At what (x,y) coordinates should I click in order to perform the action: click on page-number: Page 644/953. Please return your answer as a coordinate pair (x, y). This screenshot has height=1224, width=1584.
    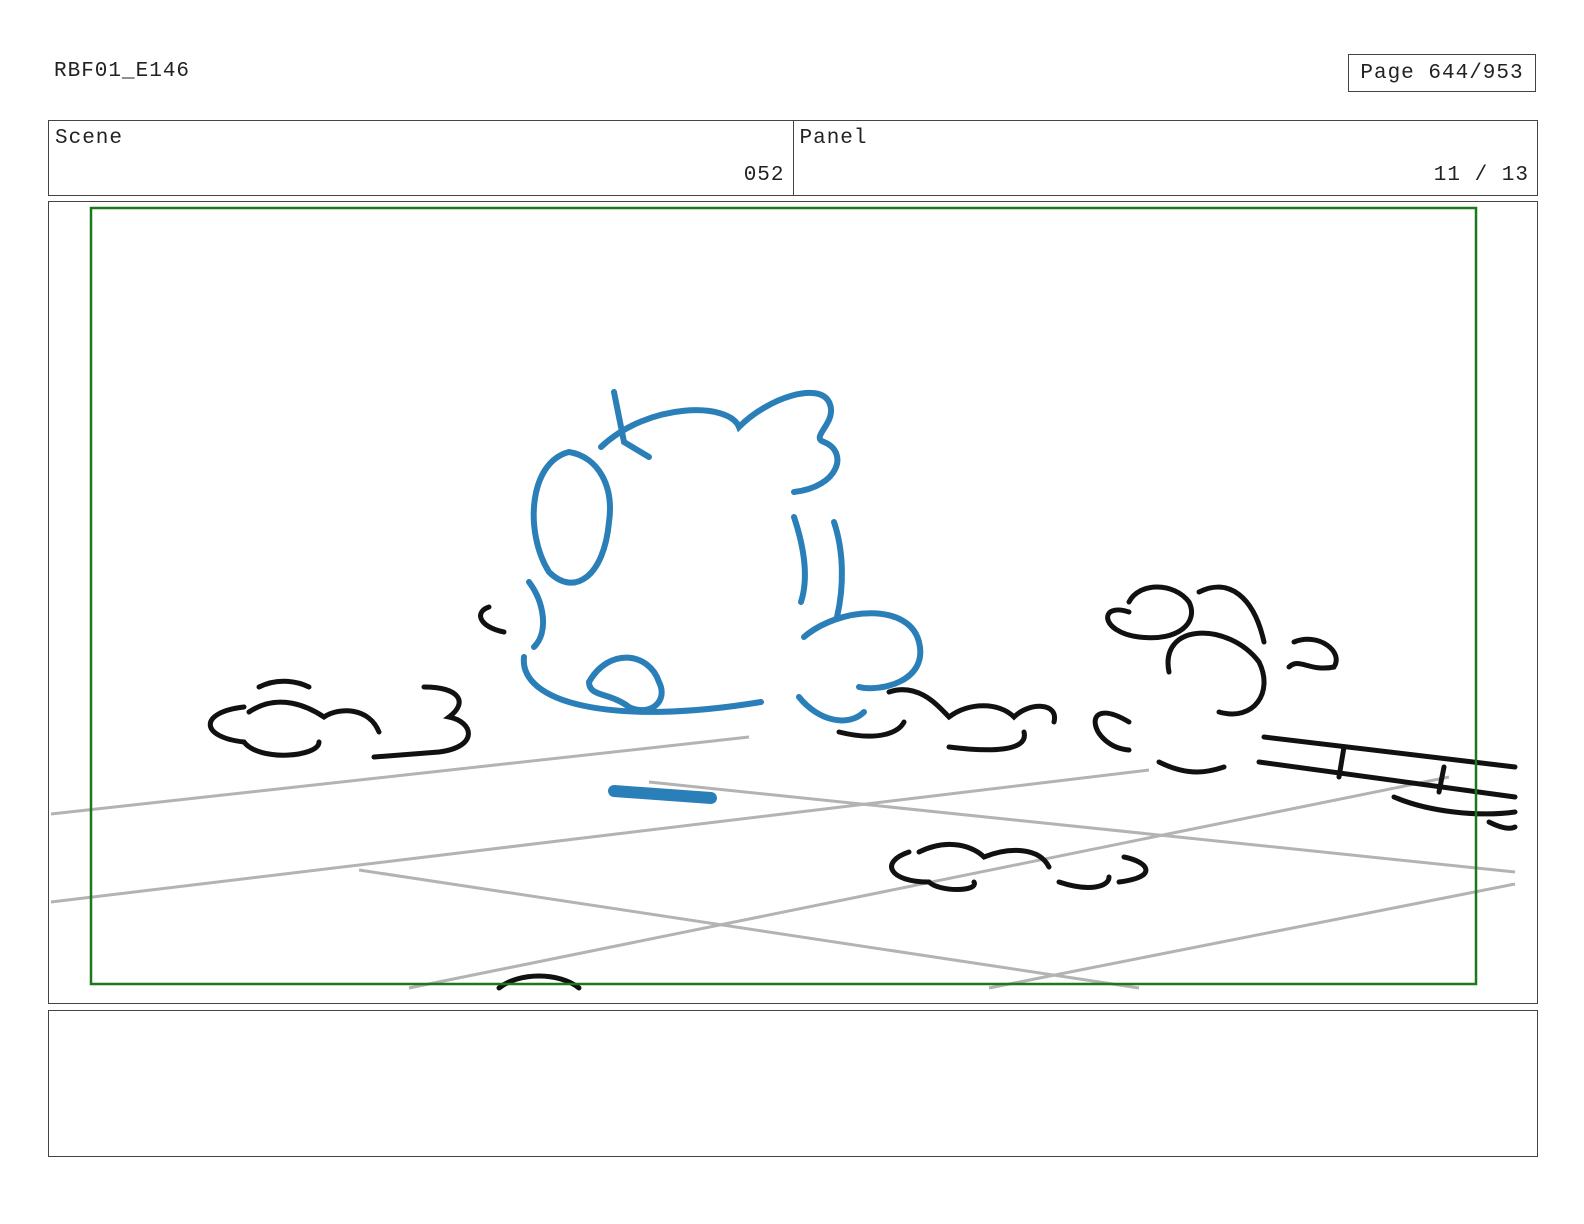
    Looking at the image, I should click on (1442, 73).